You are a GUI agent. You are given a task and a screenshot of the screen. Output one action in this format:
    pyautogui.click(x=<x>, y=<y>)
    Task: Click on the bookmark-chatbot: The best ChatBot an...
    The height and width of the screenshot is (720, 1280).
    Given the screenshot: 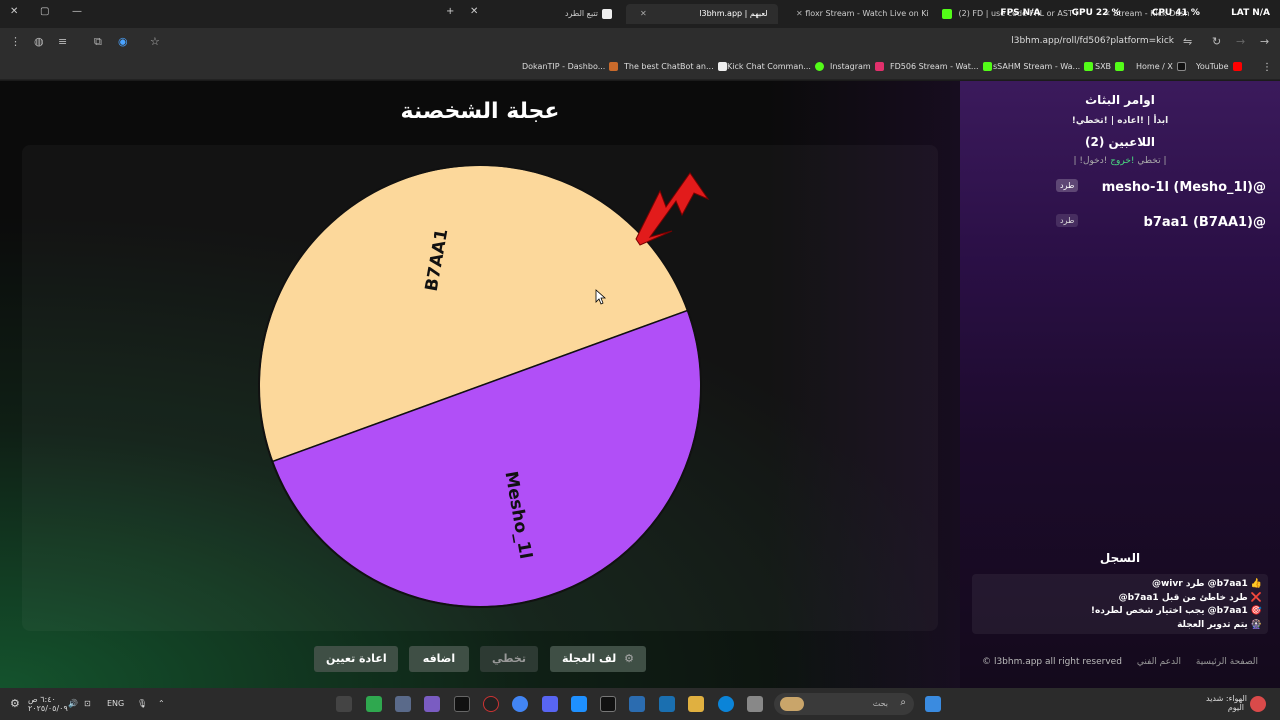 What is the action you would take?
    pyautogui.click(x=675, y=66)
    